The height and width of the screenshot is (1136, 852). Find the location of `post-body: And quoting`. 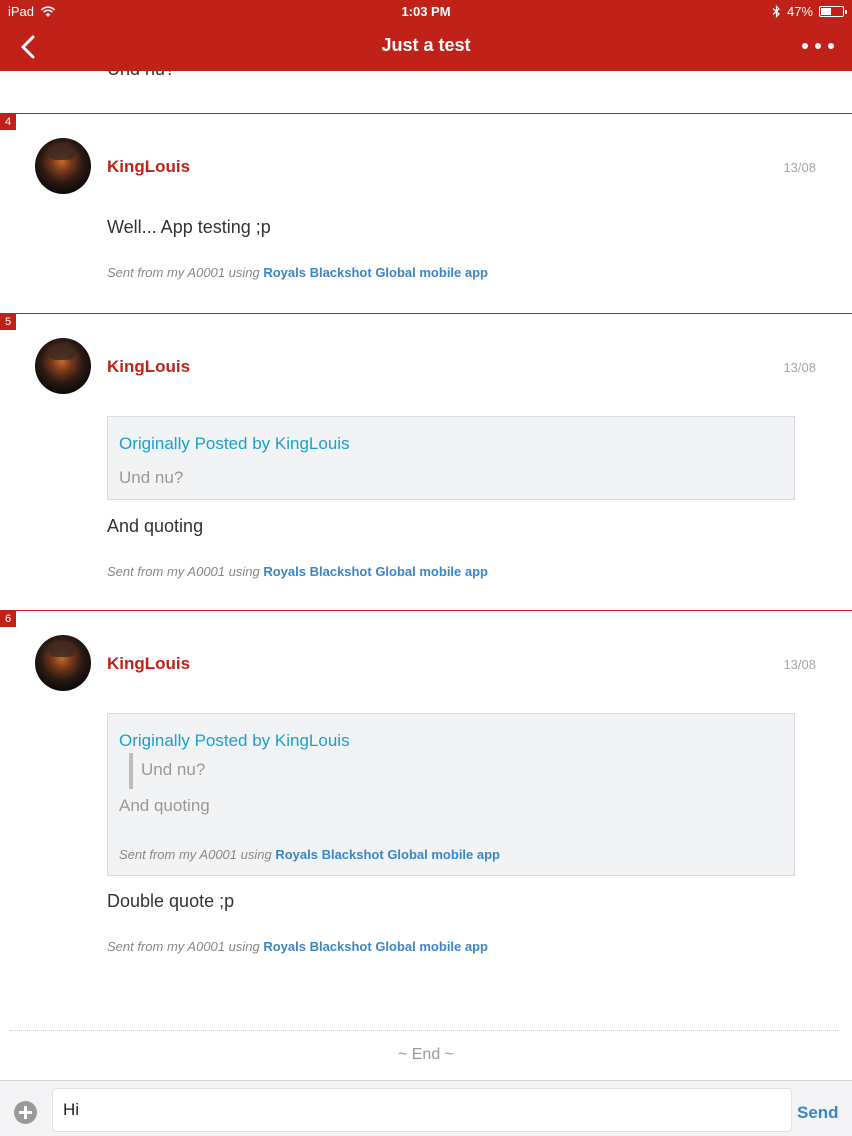

post-body: And quoting is located at coordinates (155, 526).